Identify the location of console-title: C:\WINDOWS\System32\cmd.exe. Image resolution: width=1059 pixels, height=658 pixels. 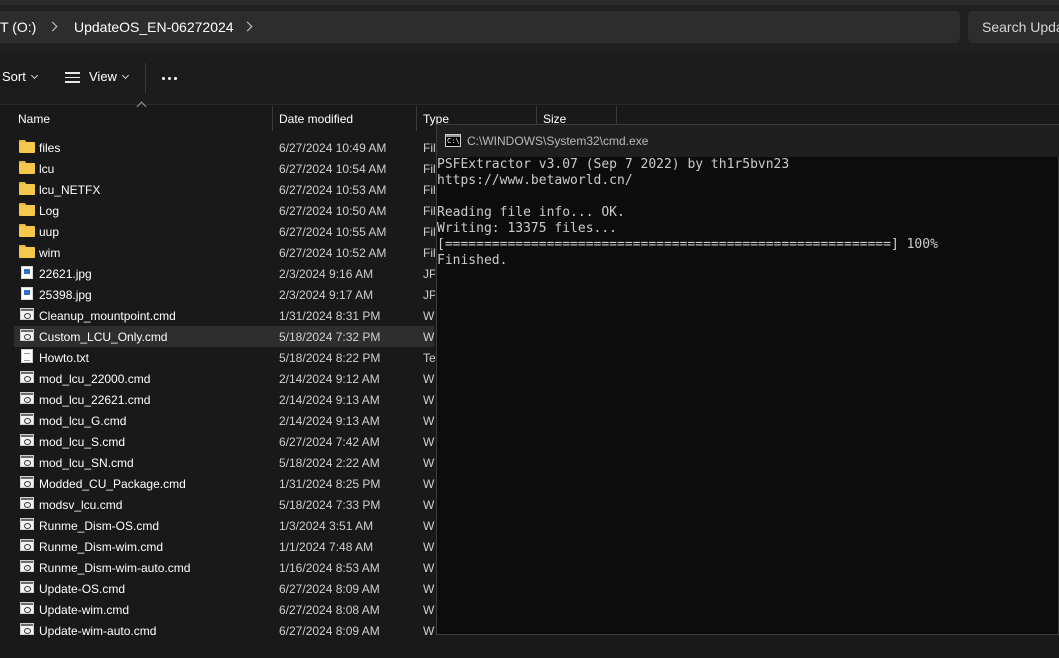
(558, 141).